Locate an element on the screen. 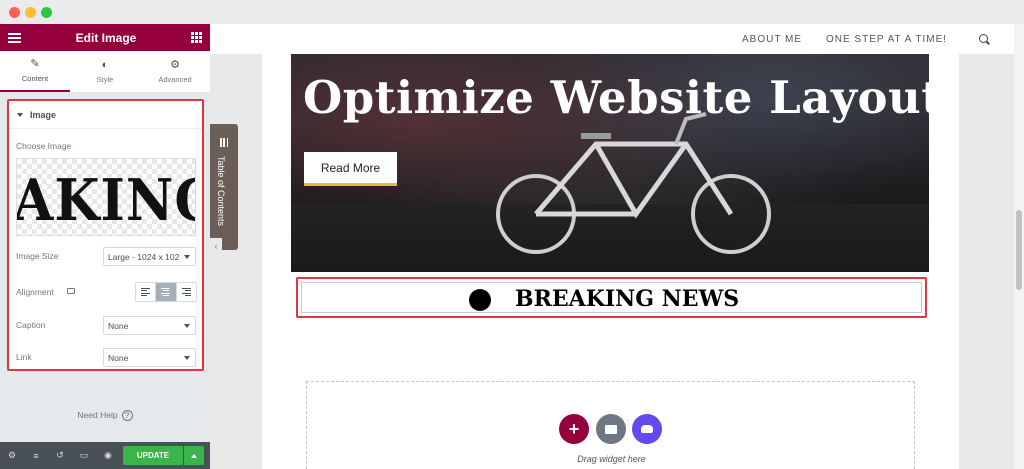 This screenshot has width=1024, height=469. update-button: UPDATE is located at coordinates (153, 455).